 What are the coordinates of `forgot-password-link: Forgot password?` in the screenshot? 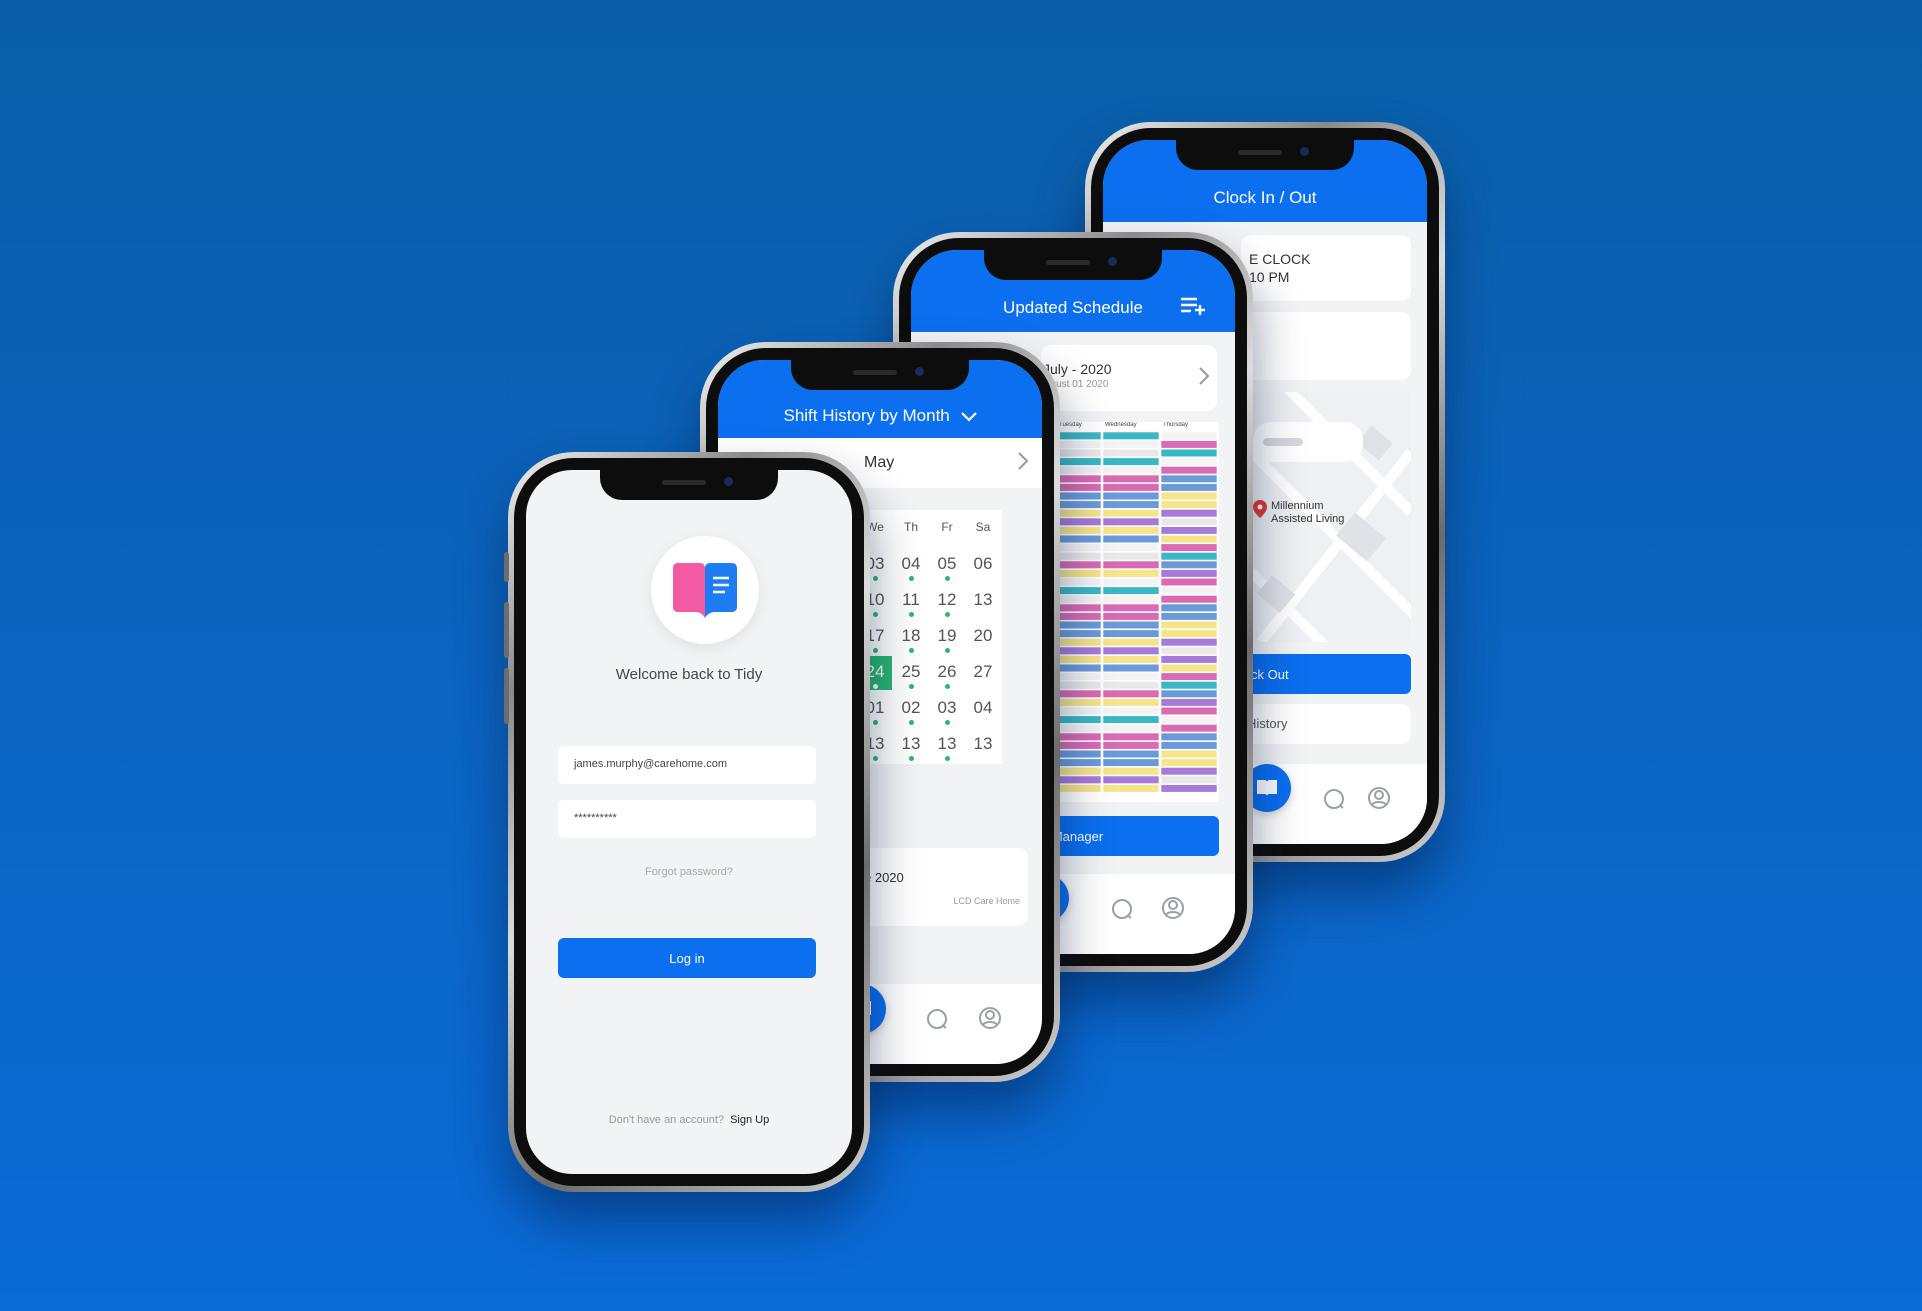 It's located at (689, 872).